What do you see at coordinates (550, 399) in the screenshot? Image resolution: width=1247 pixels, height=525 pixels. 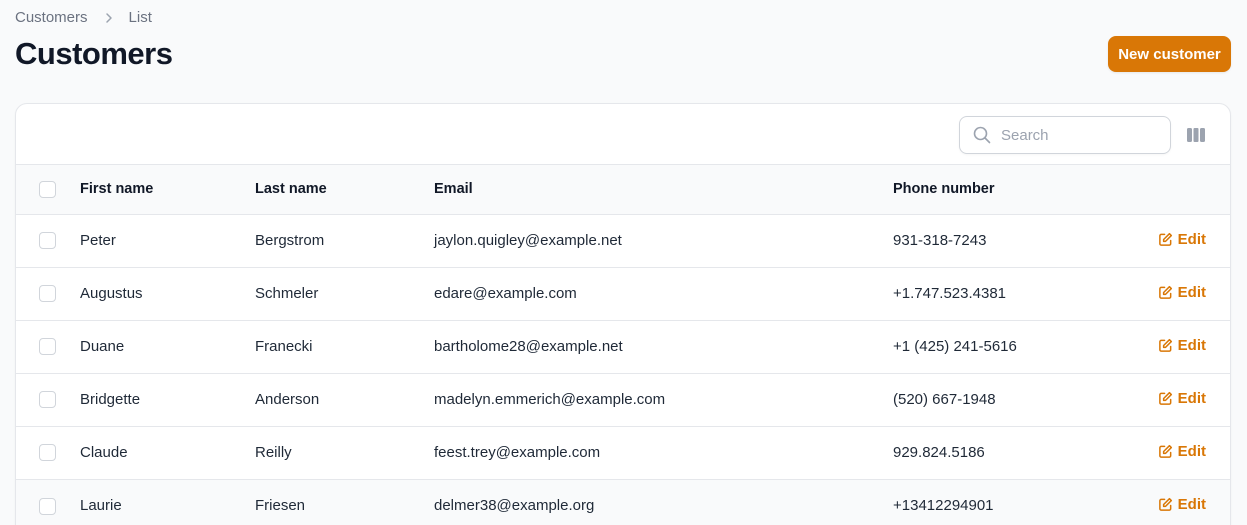 I see `cell-email: madelyn.emmerich@example.com` at bounding box center [550, 399].